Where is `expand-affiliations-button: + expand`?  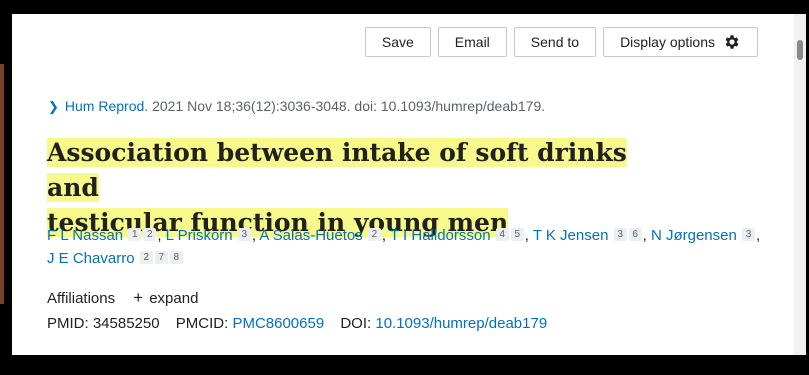 expand-affiliations-button: + expand is located at coordinates (166, 297).